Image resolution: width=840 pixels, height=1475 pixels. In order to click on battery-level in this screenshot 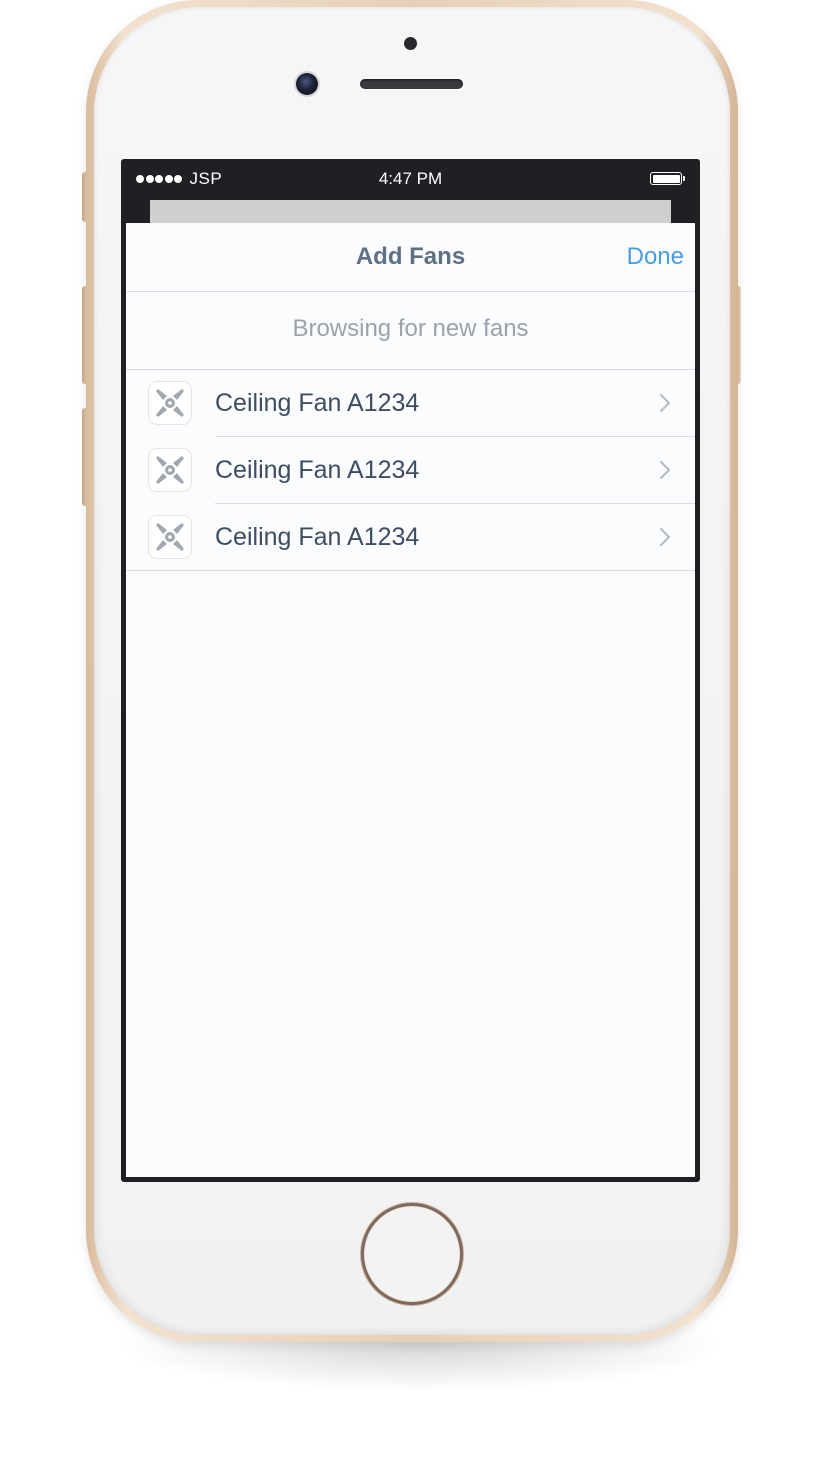, I will do `click(666, 178)`.